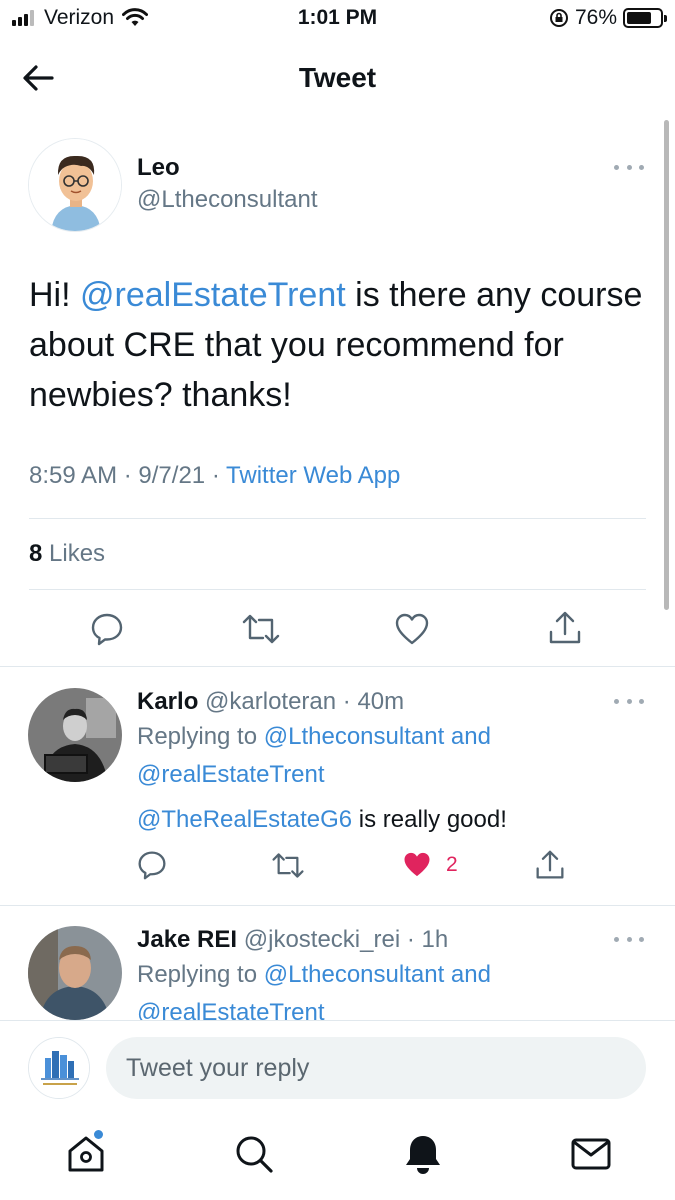  Describe the element at coordinates (77, 553) in the screenshot. I see `likes-label: Likes` at that location.